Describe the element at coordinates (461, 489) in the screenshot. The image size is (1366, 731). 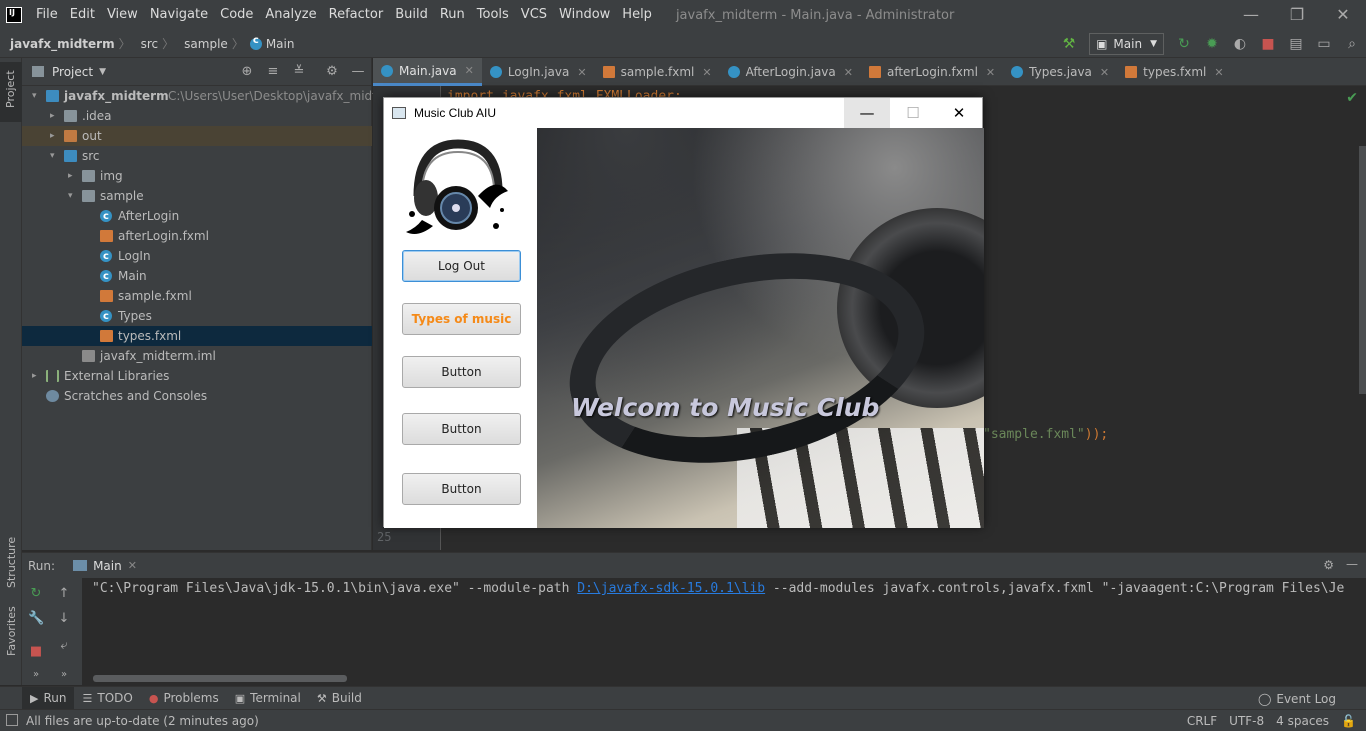
I see `button-3: Button` at that location.